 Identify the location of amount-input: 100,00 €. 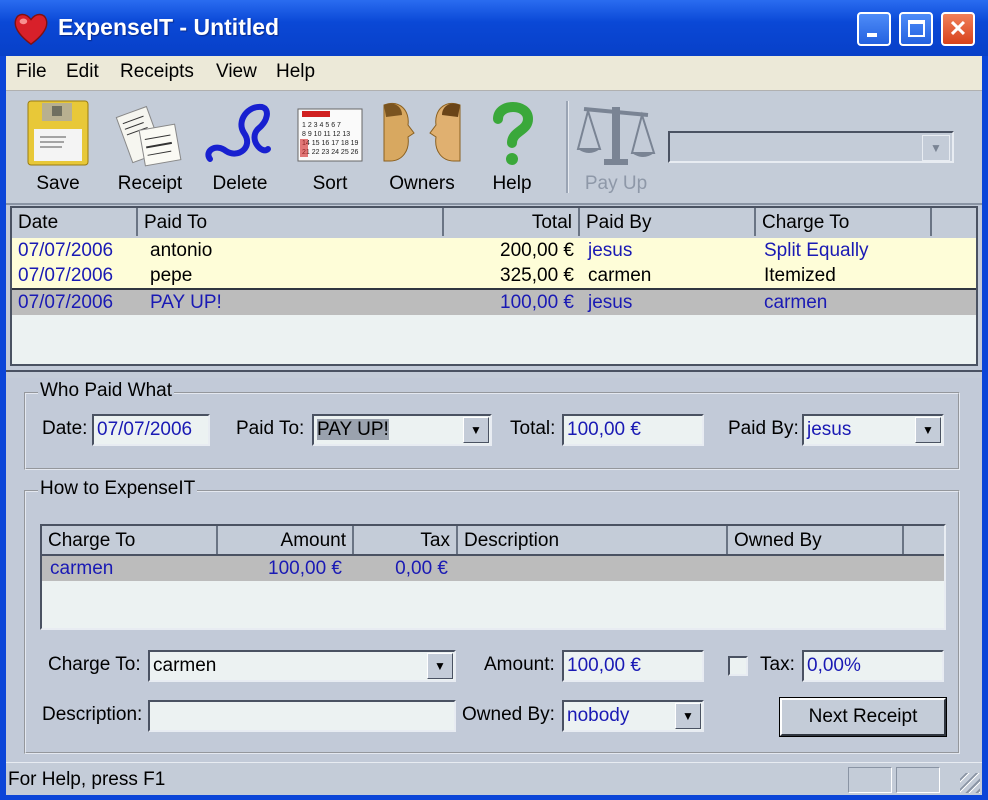
(633, 666).